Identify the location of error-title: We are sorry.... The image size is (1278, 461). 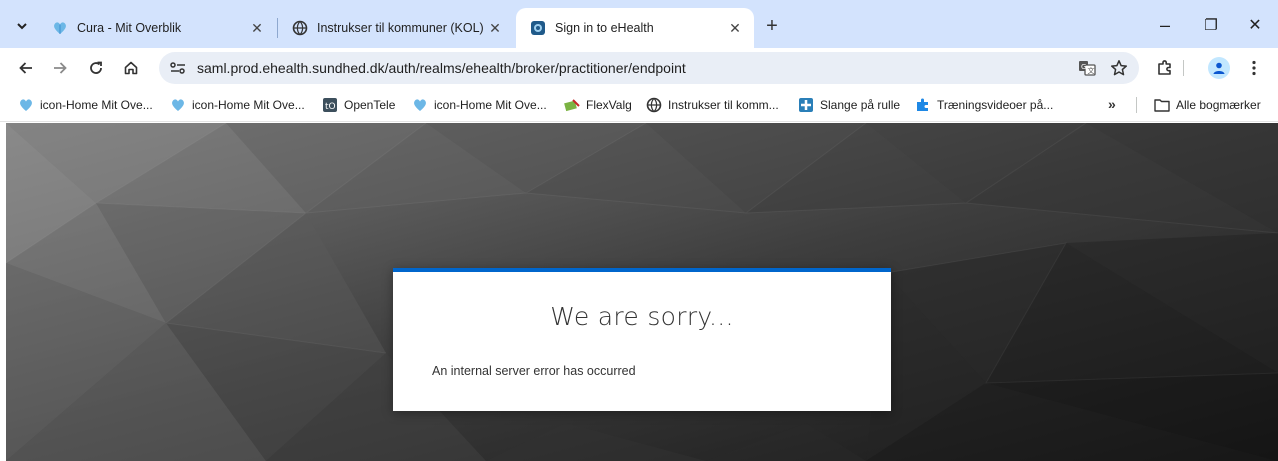
(642, 316).